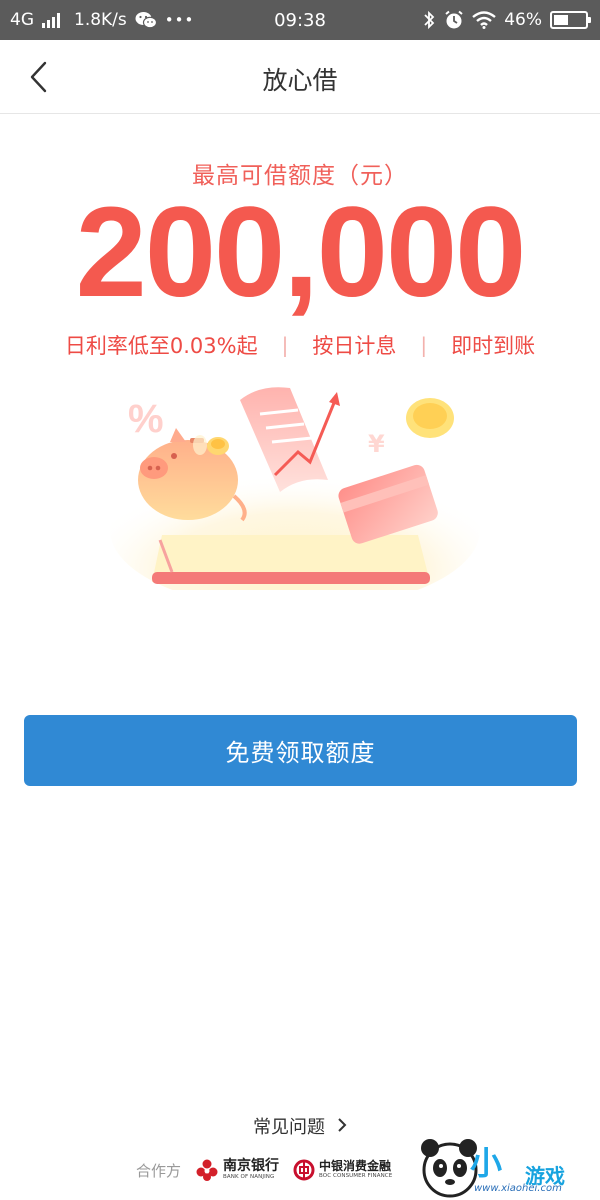 This screenshot has width=600, height=1200. I want to click on wechat-icon, so click(146, 20).